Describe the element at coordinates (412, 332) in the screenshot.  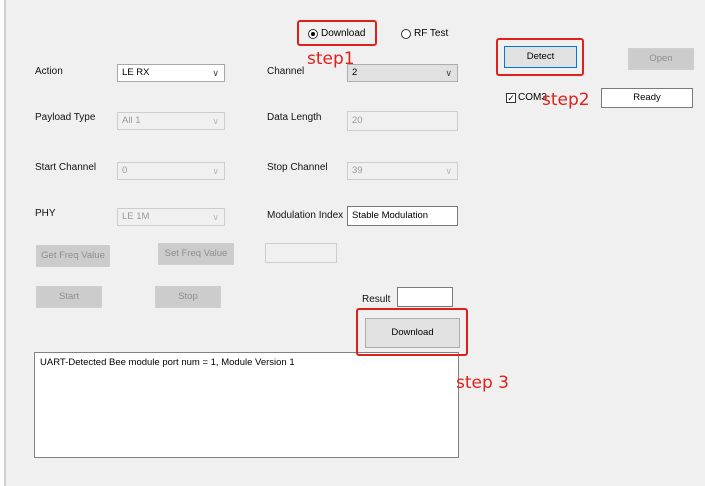
I see `step3-highlight` at that location.